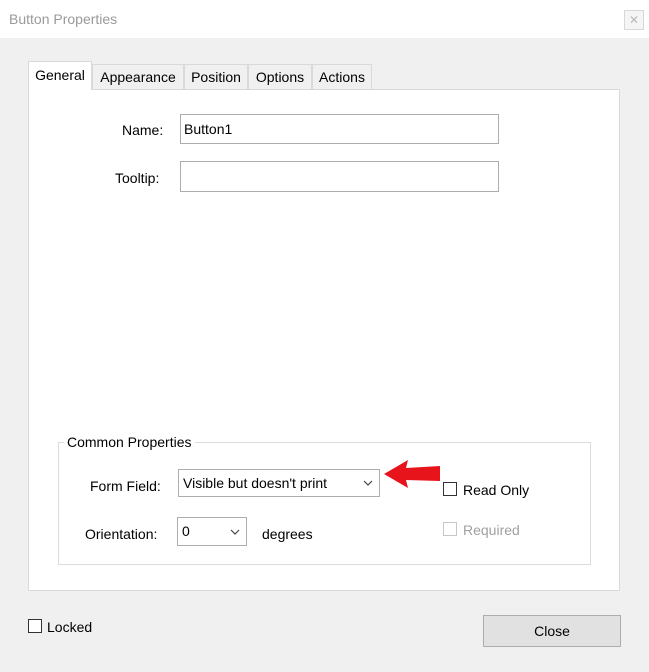 The image size is (649, 672). What do you see at coordinates (121, 534) in the screenshot?
I see `orientation-label: Orientation:` at bounding box center [121, 534].